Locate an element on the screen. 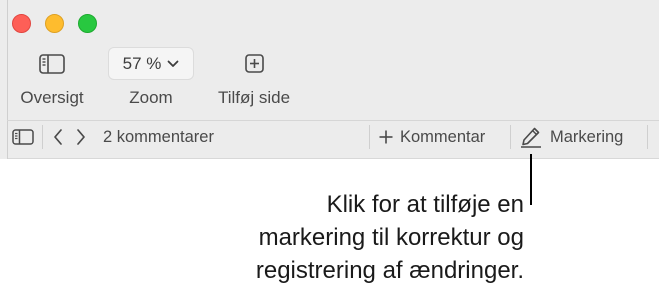 This screenshot has width=659, height=299. callout-line-1: Klik for at tilføje en is located at coordinates (425, 204).